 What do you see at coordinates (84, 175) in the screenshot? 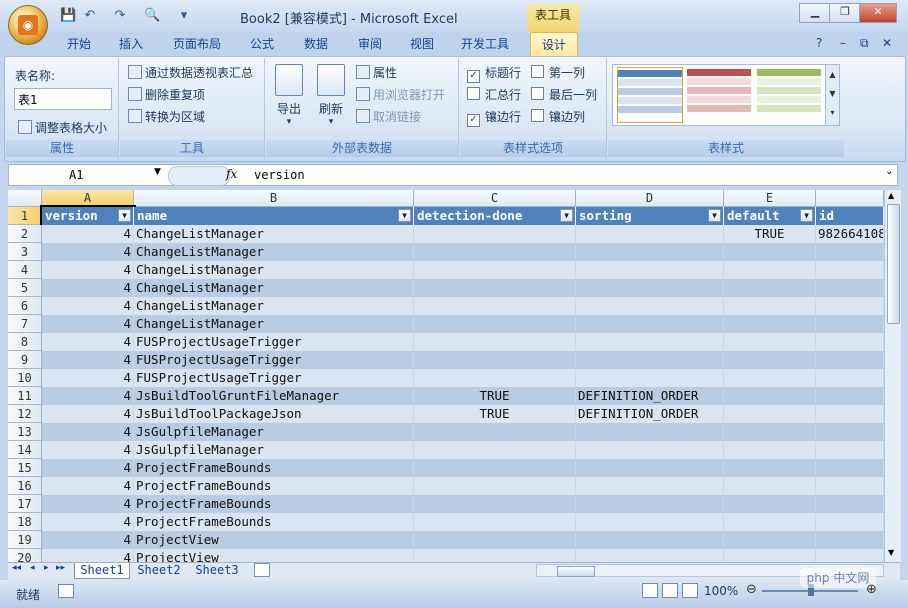
I see `name-box: A1` at bounding box center [84, 175].